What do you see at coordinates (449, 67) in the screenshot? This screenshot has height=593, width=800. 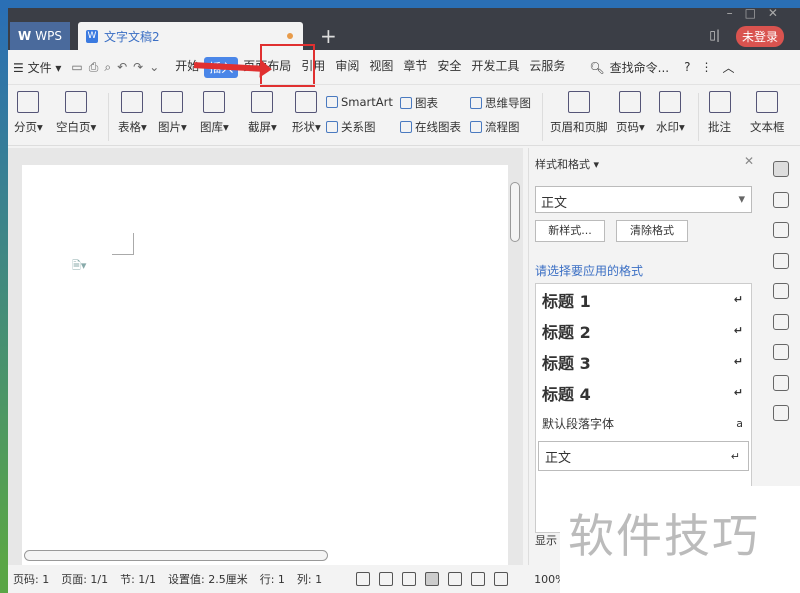 I see `menu-tab: 安全` at bounding box center [449, 67].